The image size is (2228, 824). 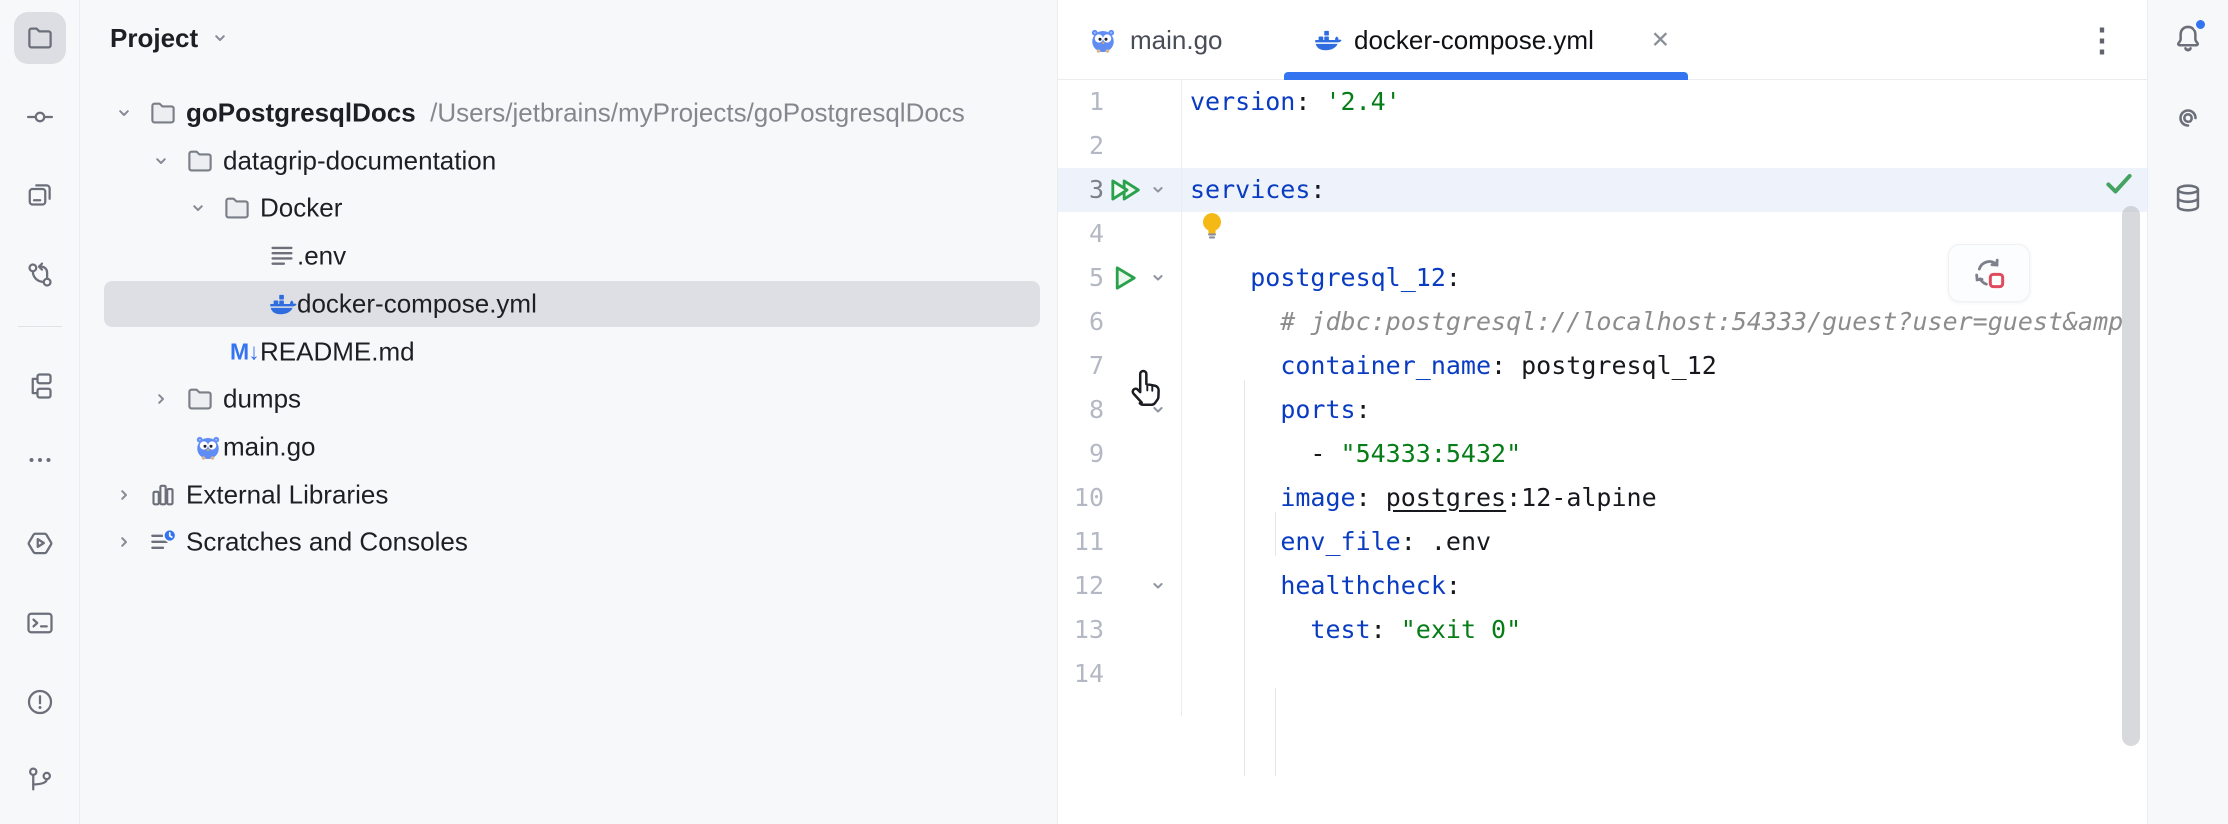 What do you see at coordinates (1096, 321) in the screenshot?
I see `line-number: 6` at bounding box center [1096, 321].